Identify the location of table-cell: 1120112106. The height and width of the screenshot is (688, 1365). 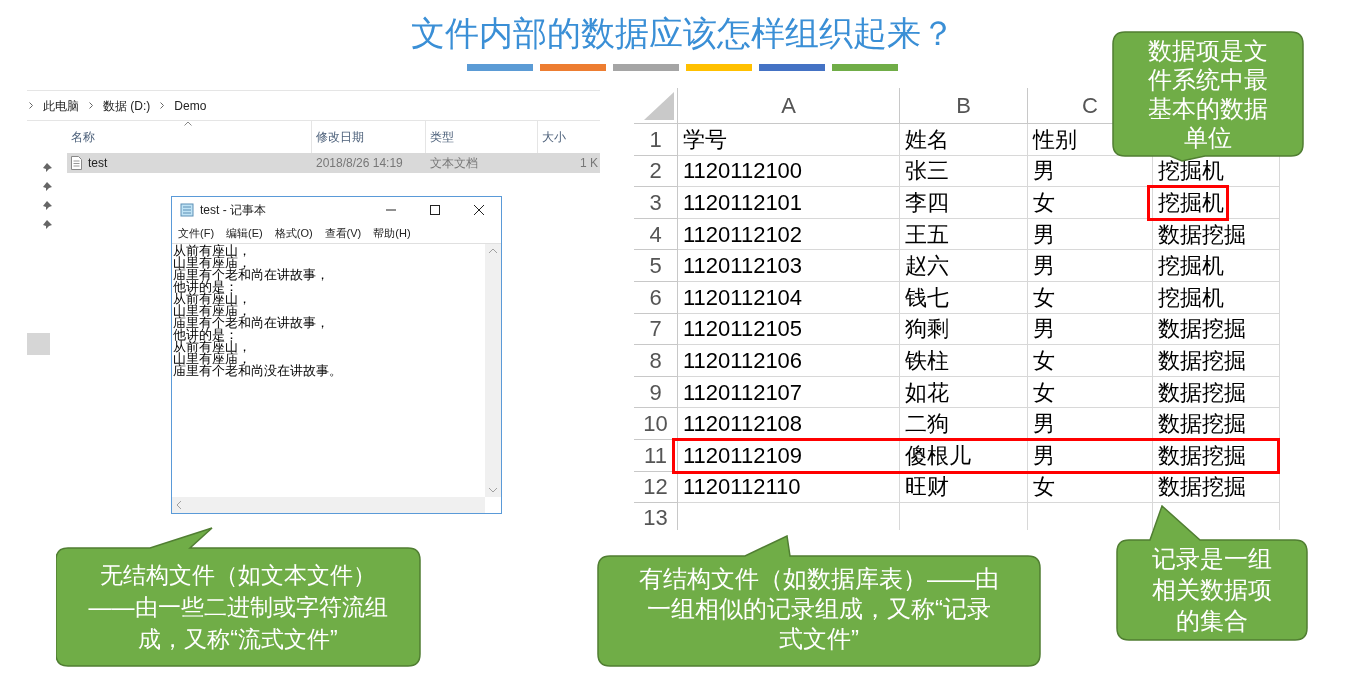
(789, 361).